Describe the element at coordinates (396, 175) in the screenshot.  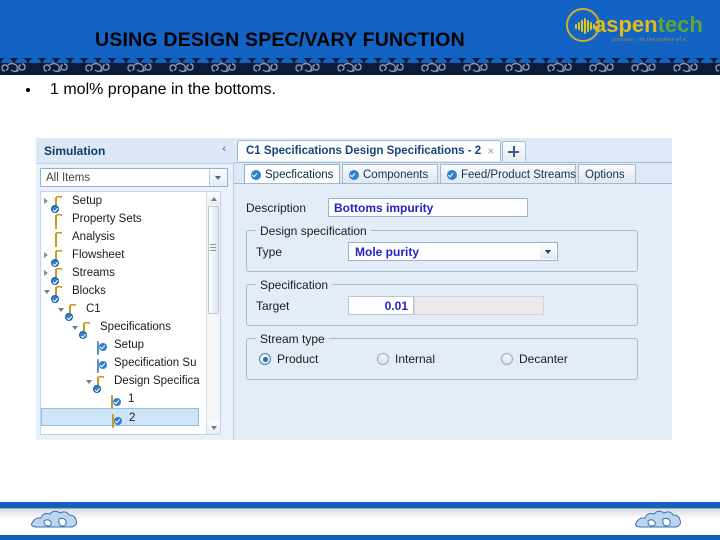
I see `tab-label: Components` at that location.